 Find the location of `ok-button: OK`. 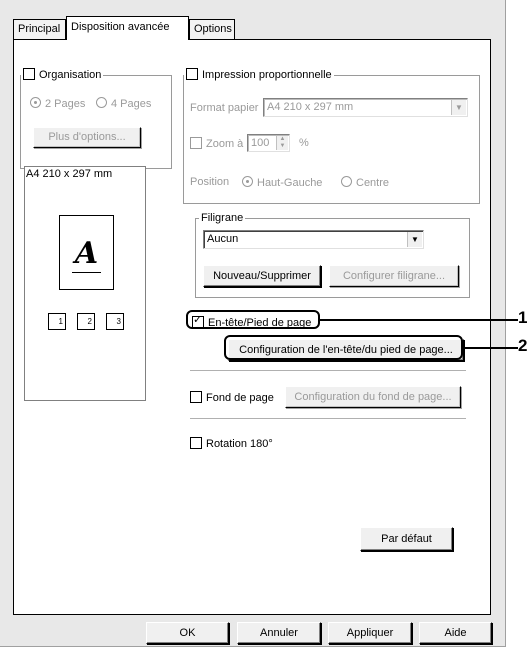

ok-button: OK is located at coordinates (187, 633).